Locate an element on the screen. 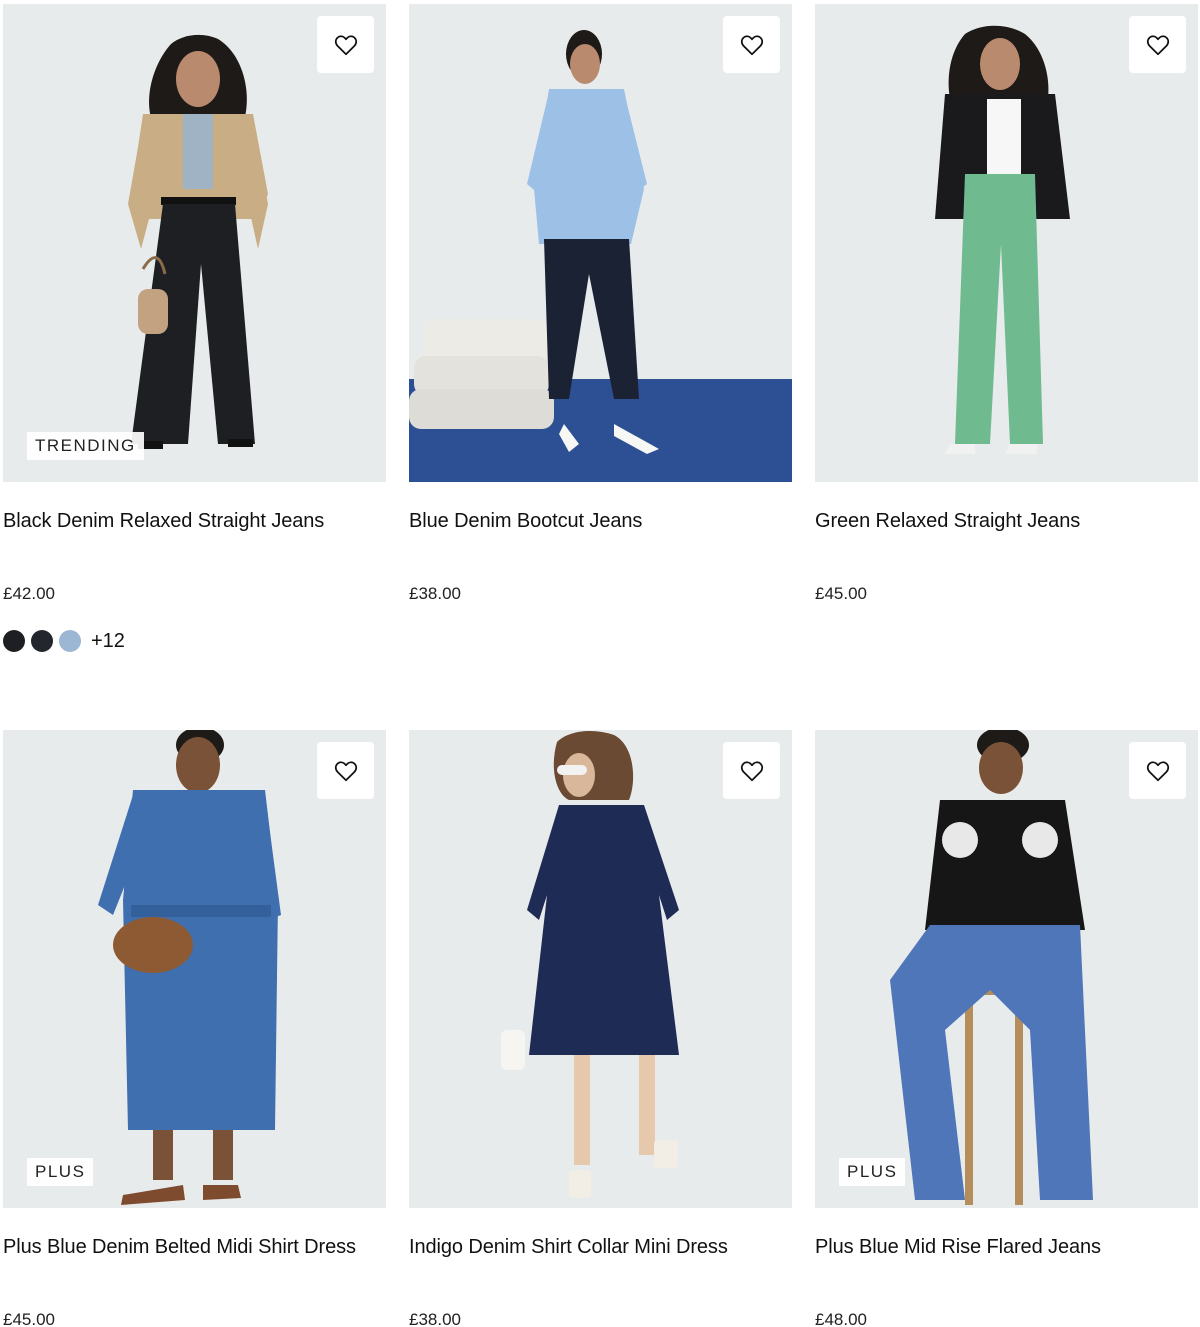 The width and height of the screenshot is (1200, 1327). product-card: Blue Denim Bootcut Jeans £38.00 is located at coordinates (600, 303).